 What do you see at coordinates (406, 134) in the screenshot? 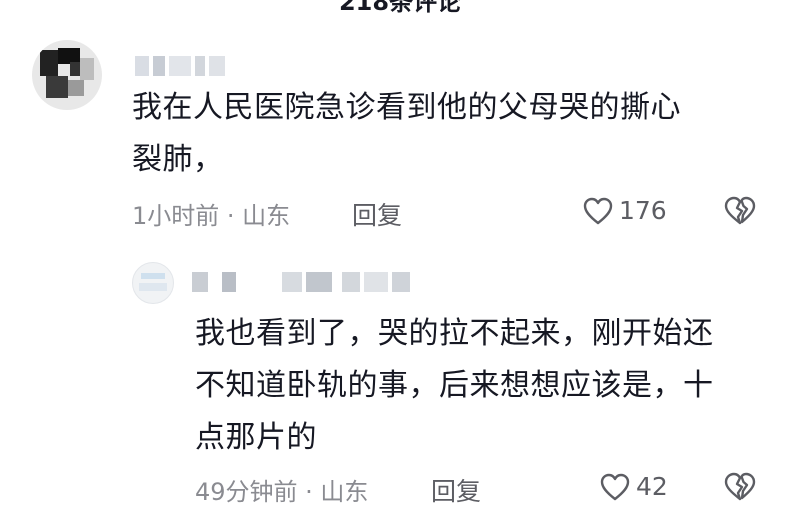
I see `comment-text: 我在人民医院急诊看到他的父母哭的撕心 裂肺，` at bounding box center [406, 134].